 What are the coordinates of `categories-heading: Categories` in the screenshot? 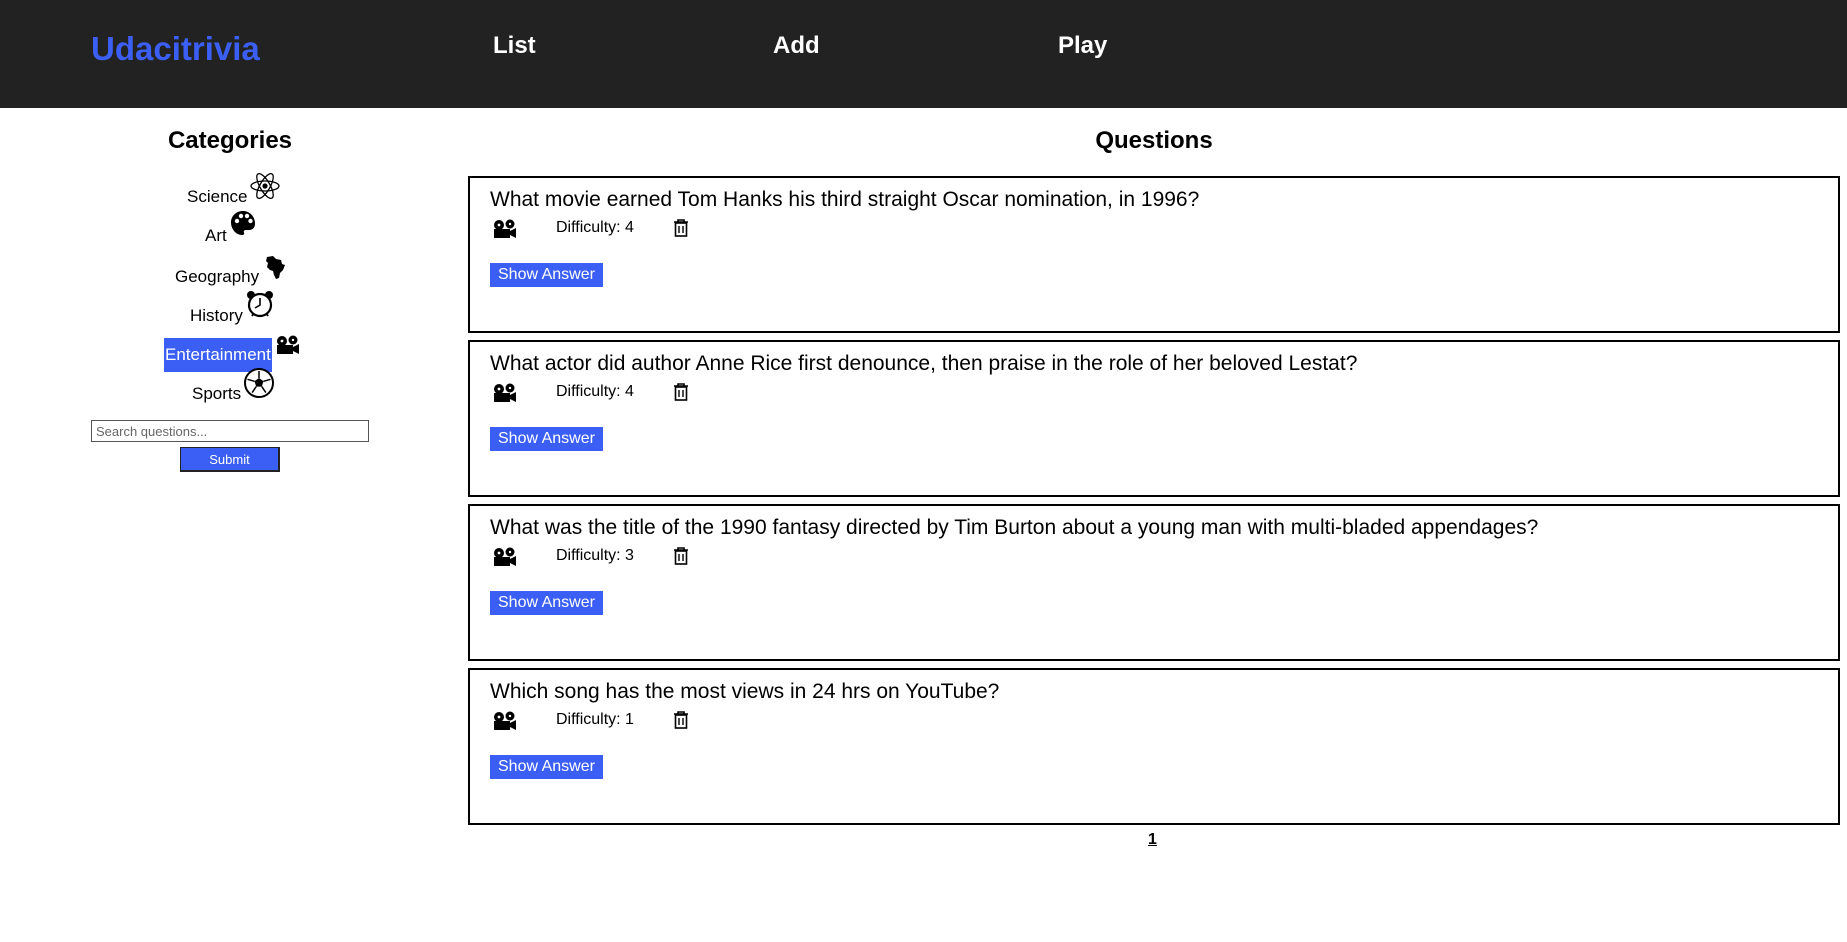 It's located at (230, 140).